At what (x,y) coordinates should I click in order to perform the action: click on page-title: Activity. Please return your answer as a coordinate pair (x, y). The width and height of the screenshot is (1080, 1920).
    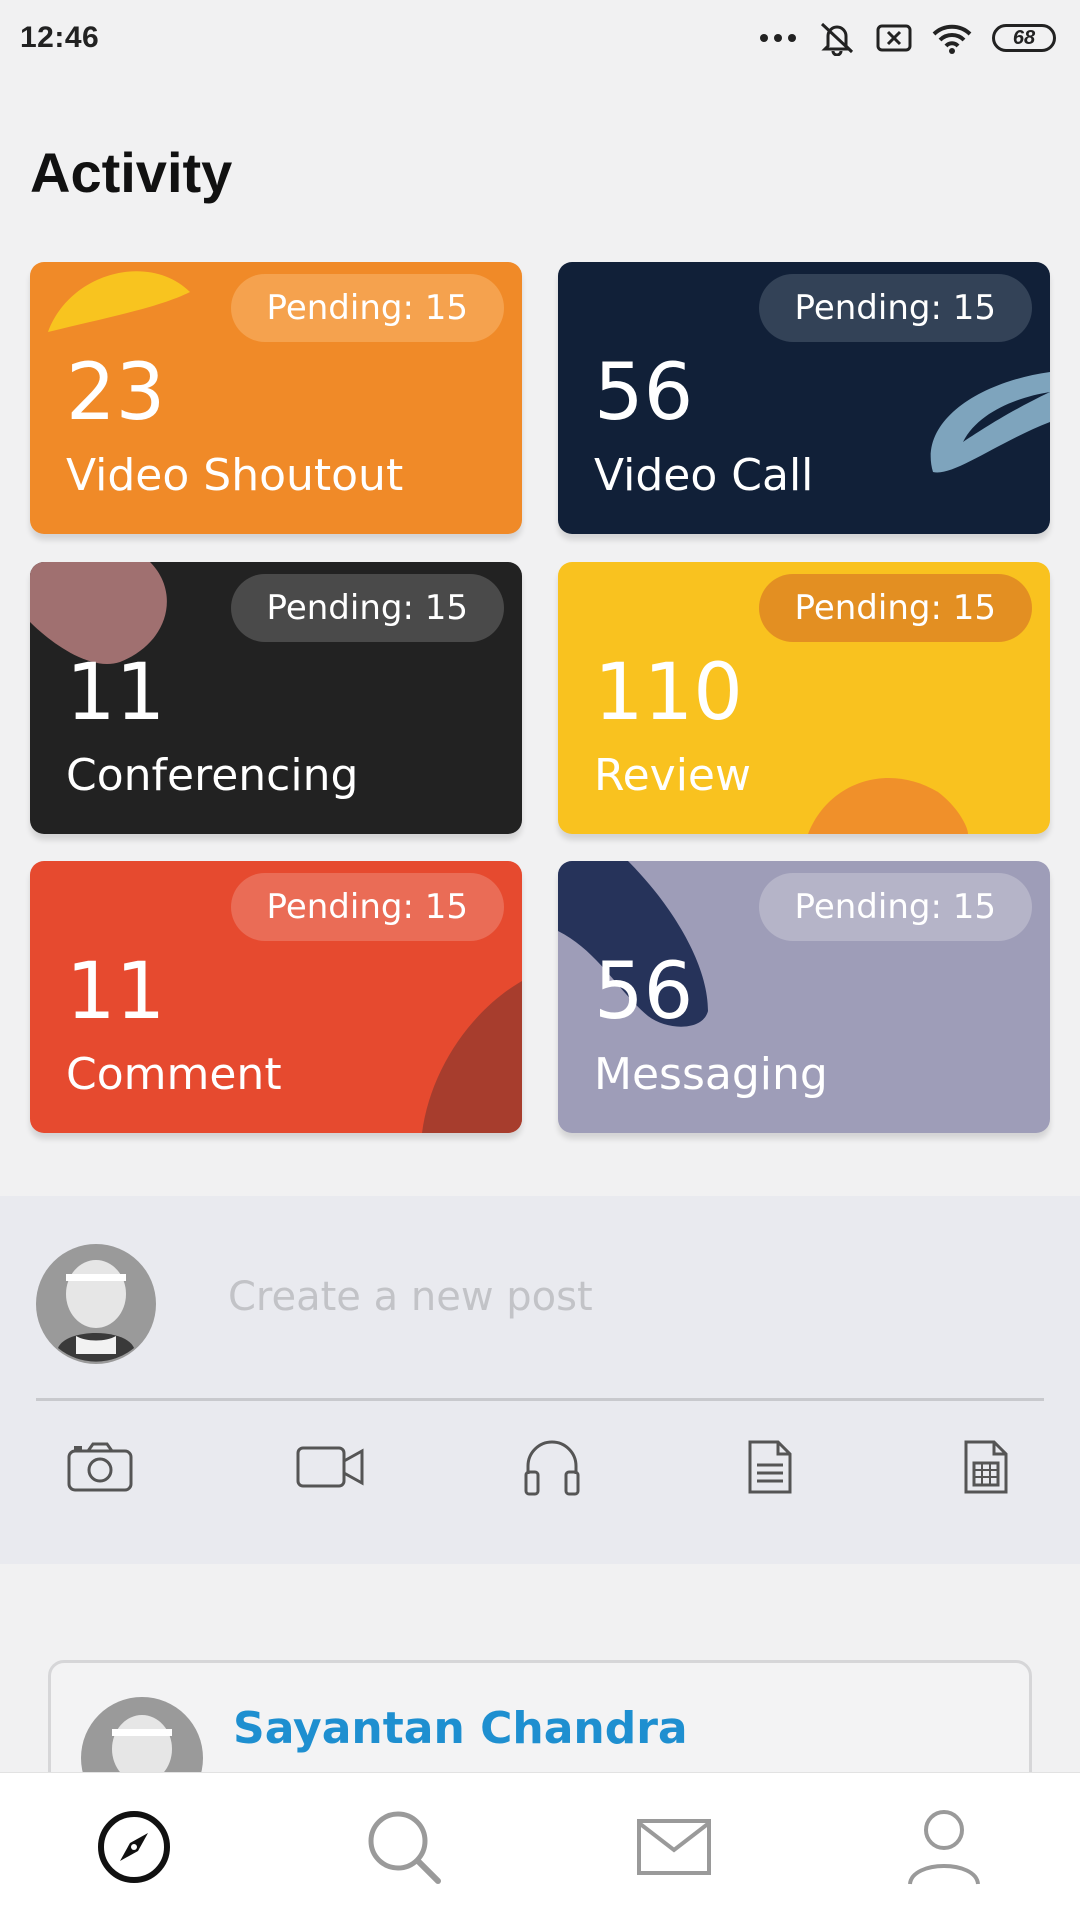
    Looking at the image, I should click on (131, 172).